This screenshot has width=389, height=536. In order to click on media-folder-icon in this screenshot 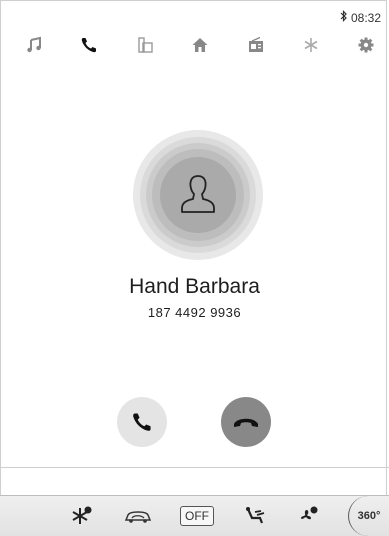, I will do `click(145, 45)`.